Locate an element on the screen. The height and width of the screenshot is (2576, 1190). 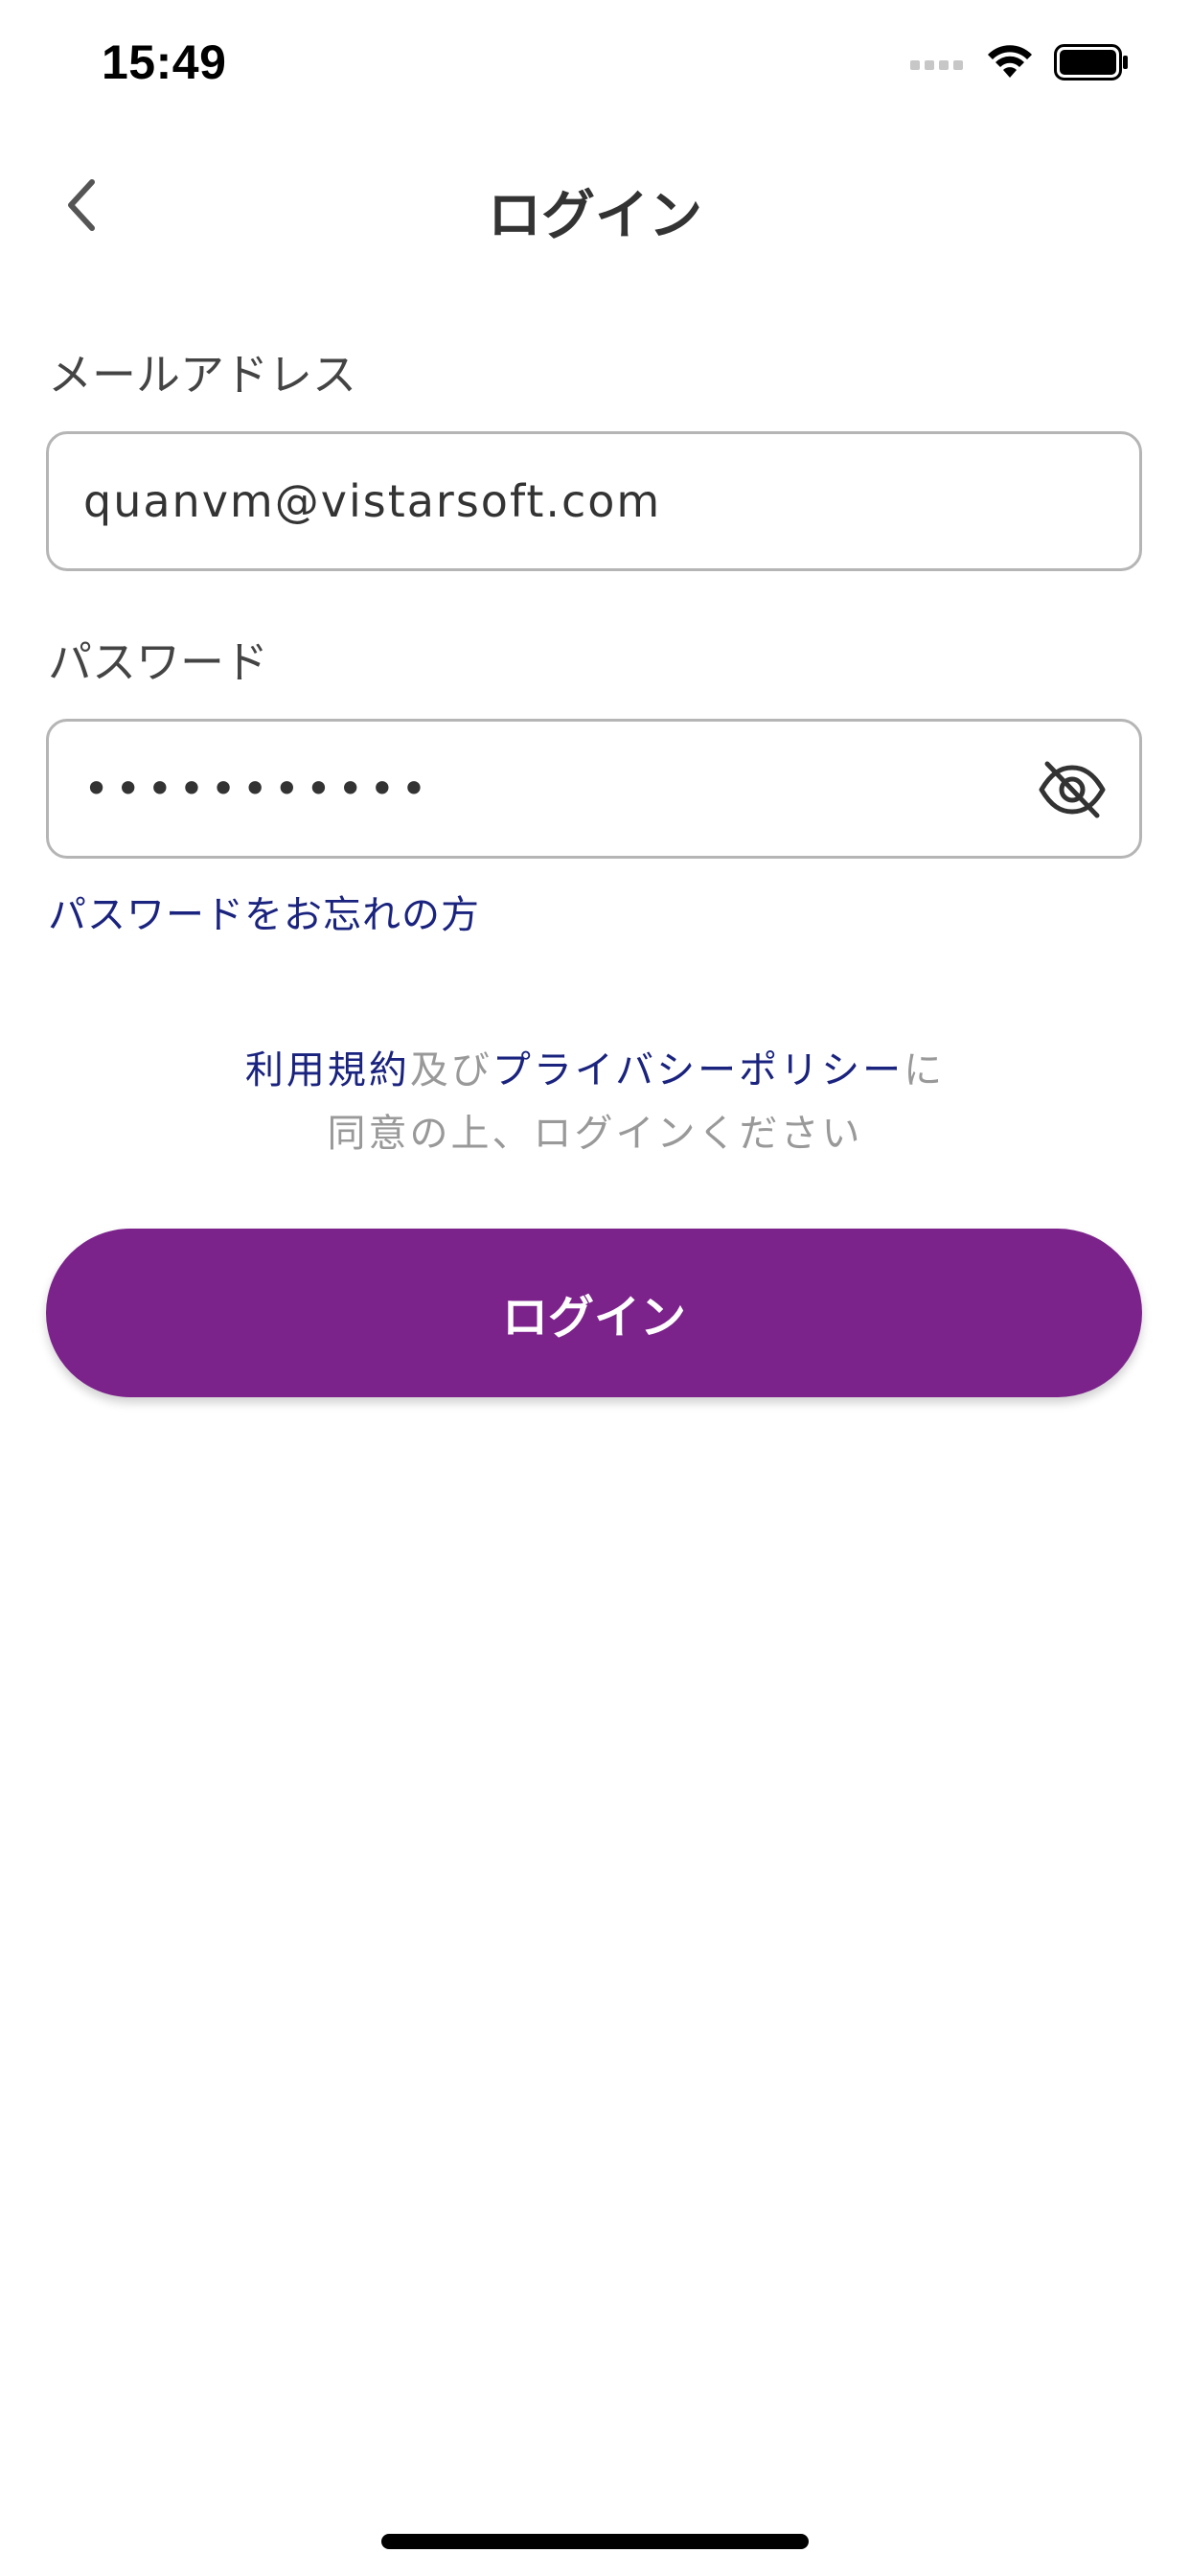
password-field-box is located at coordinates (594, 789).